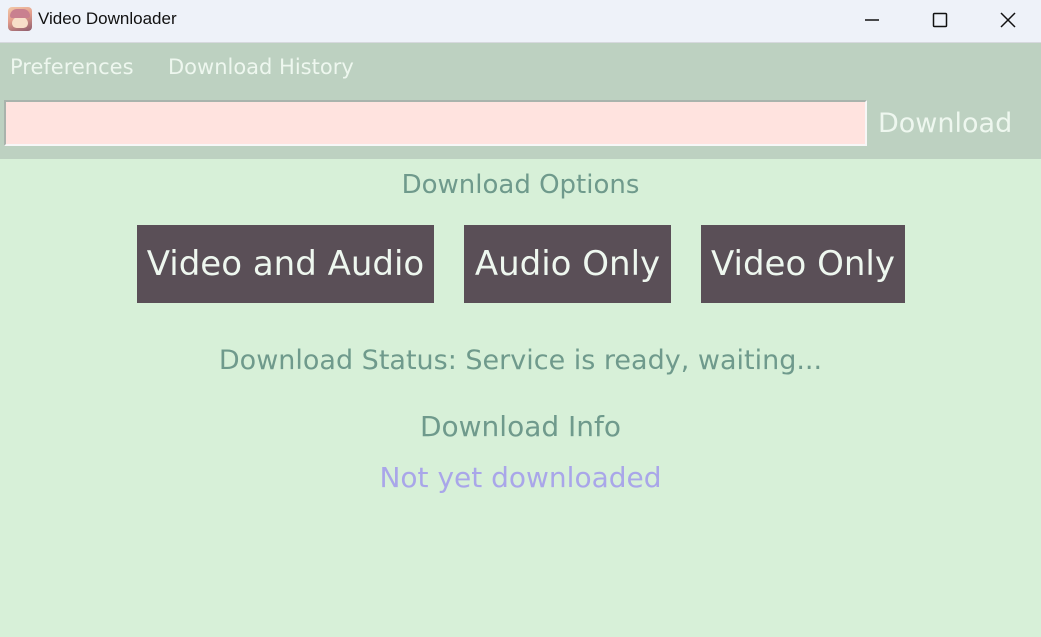 Image resolution: width=1041 pixels, height=637 pixels. I want to click on menu-bar: Preferences Download History, so click(520, 68).